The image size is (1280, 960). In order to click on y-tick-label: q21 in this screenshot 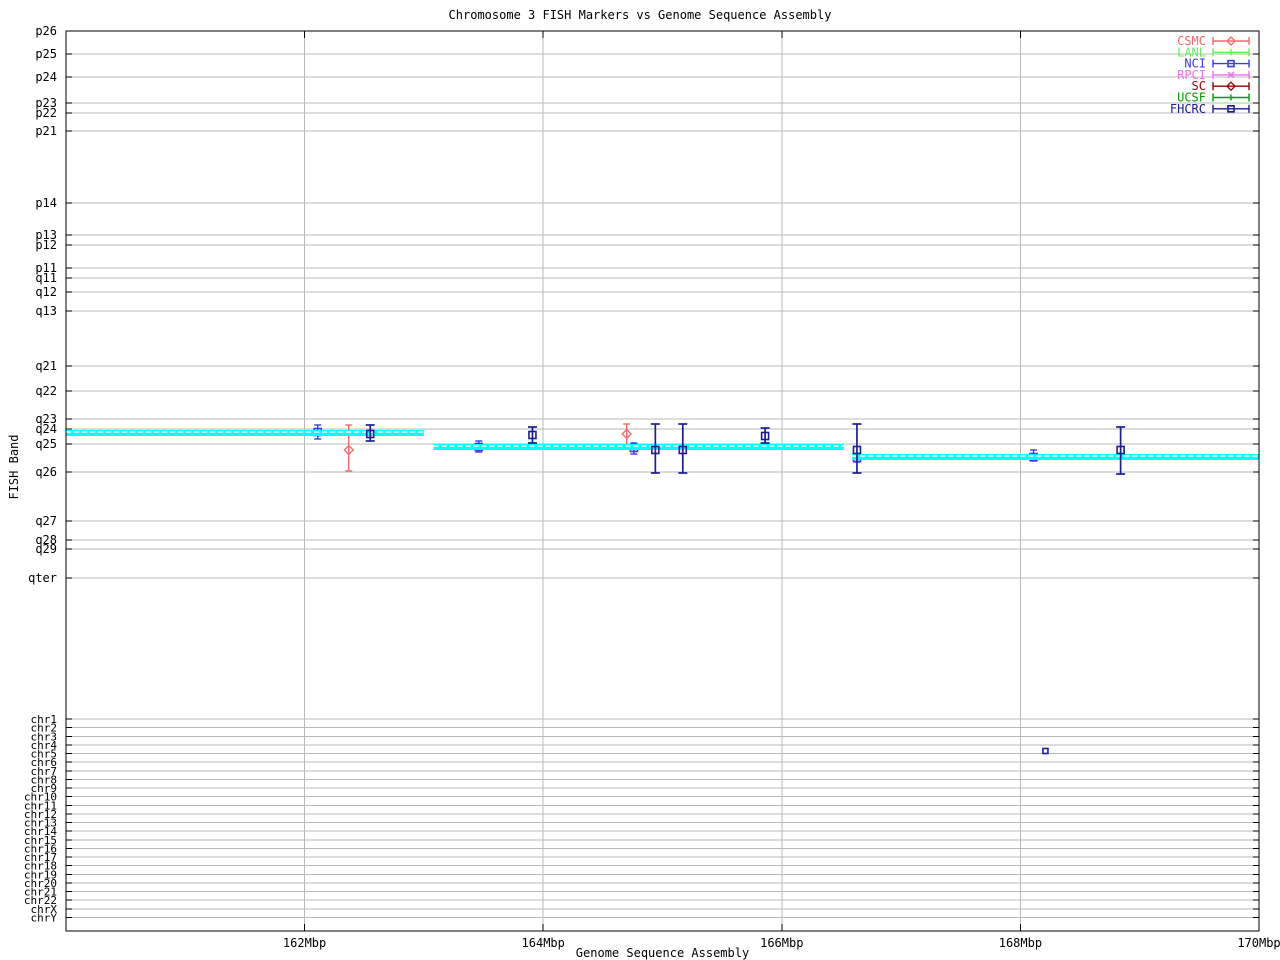, I will do `click(46, 366)`.